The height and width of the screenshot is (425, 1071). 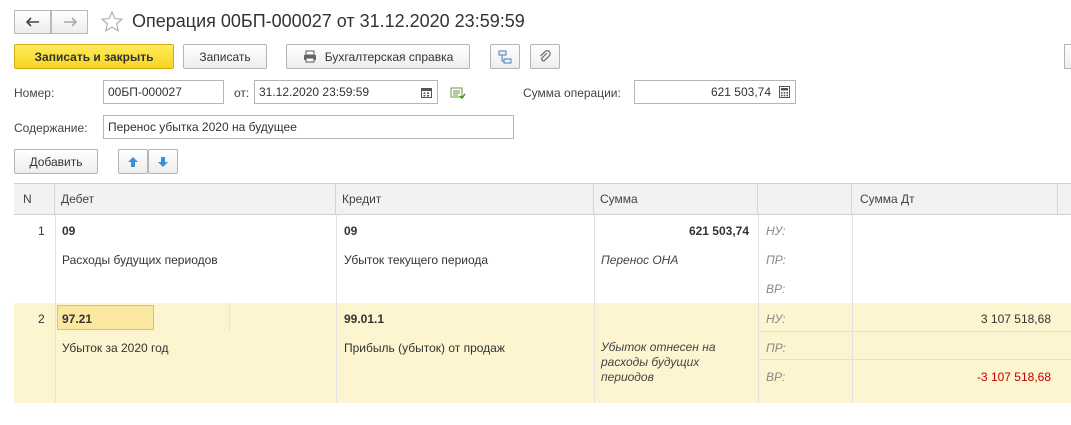 What do you see at coordinates (1014, 377) in the screenshot?
I see `sum-dt-vr: -3 107 518,68` at bounding box center [1014, 377].